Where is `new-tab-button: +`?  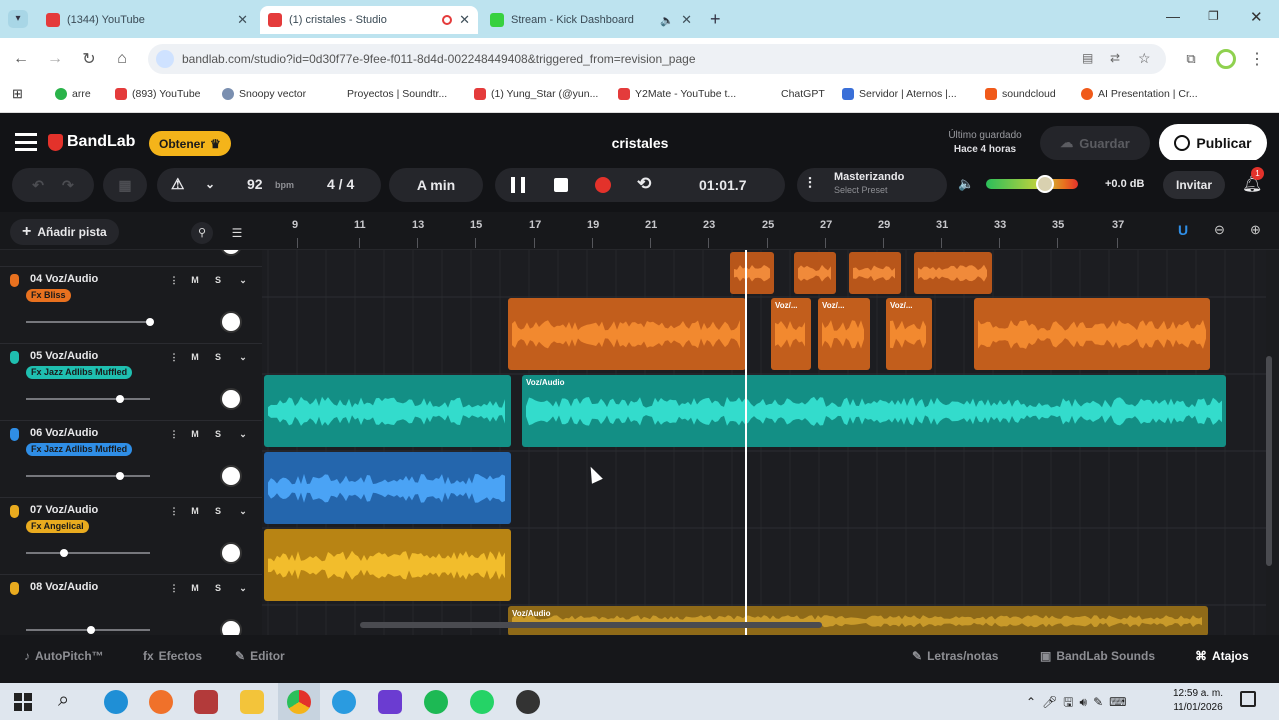 new-tab-button: + is located at coordinates (715, 19).